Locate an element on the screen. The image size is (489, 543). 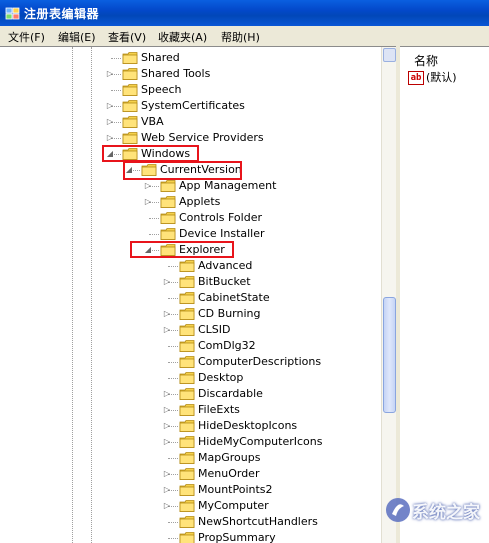
tree-node-label: Device Installer is located at coordinates (222, 233).